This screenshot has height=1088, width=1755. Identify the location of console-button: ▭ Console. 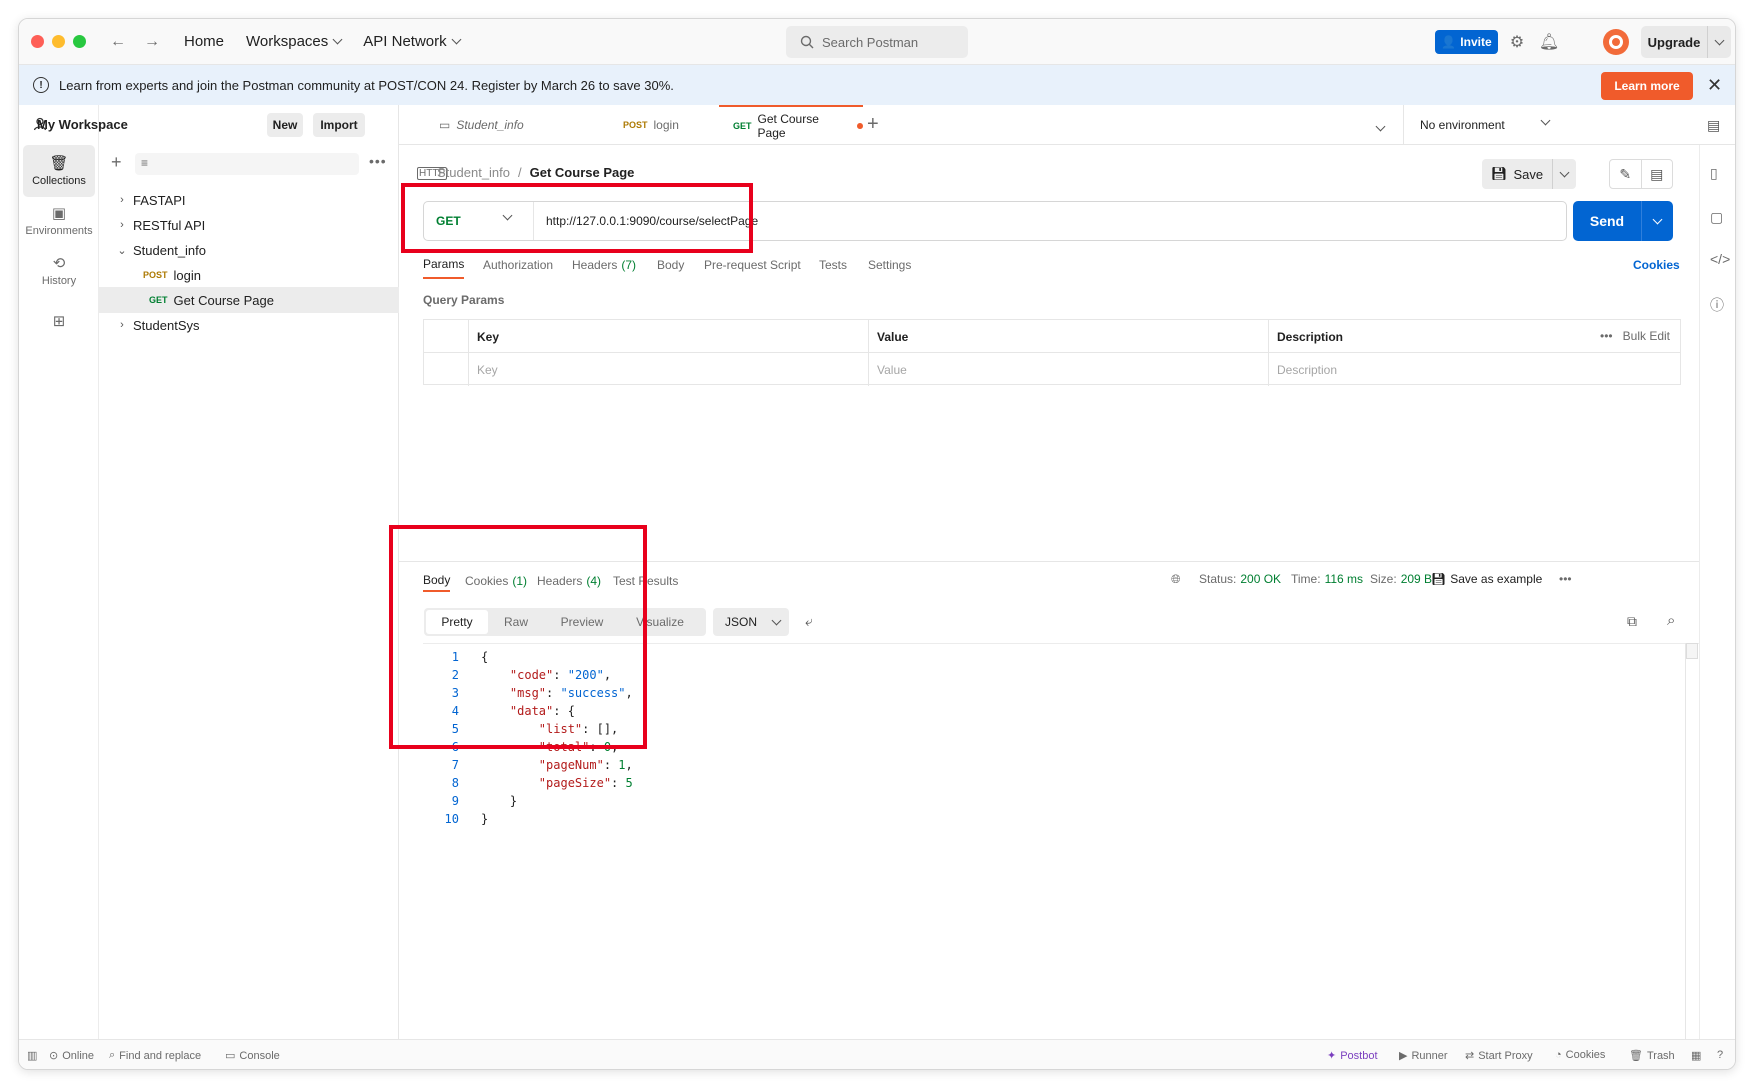
(252, 1056).